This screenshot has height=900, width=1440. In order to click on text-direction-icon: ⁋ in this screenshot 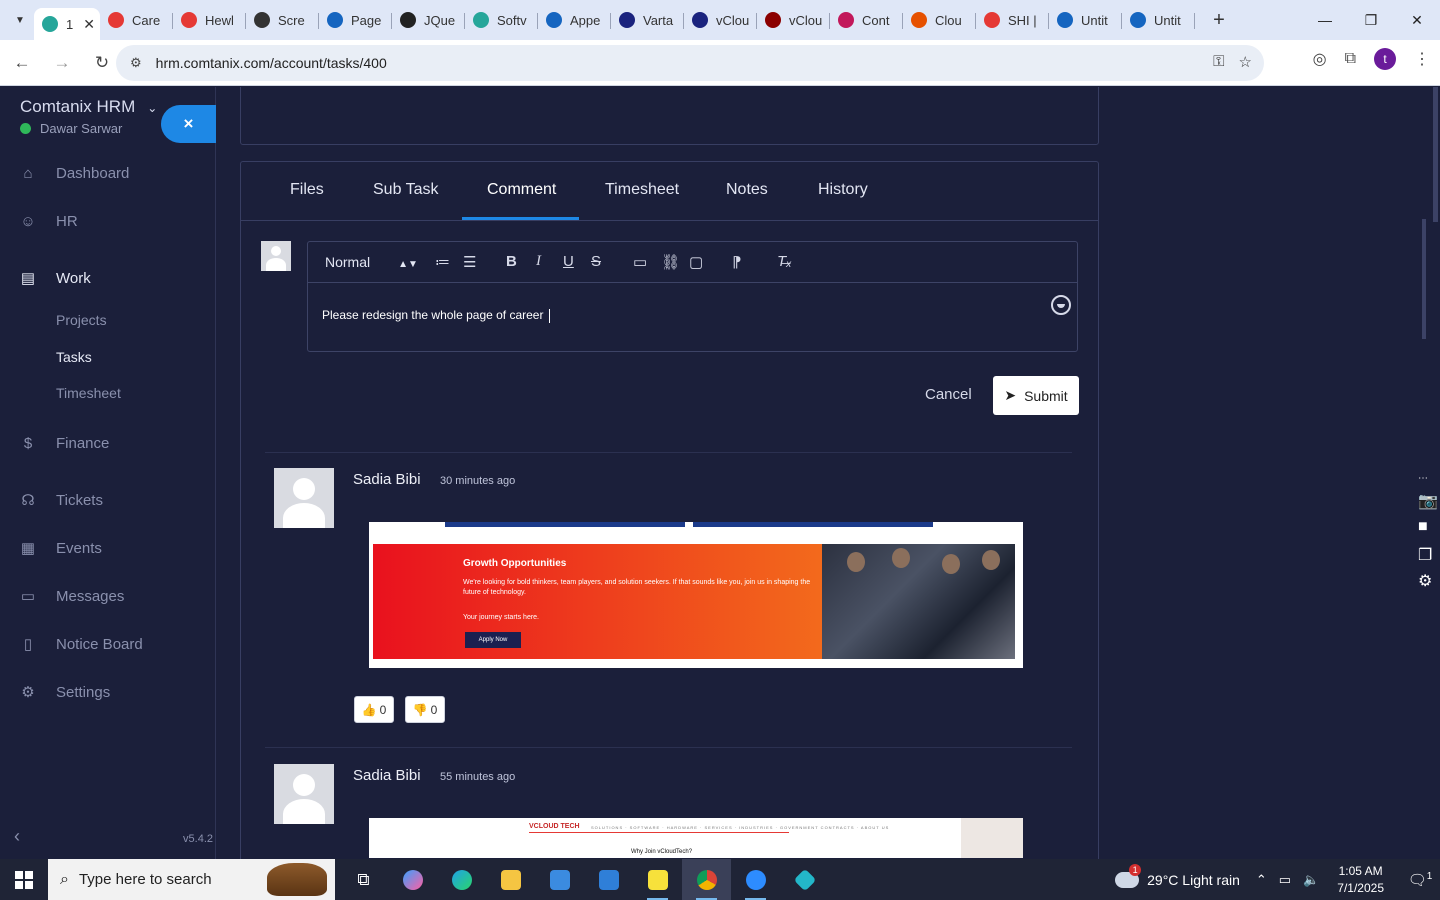, I will do `click(737, 262)`.